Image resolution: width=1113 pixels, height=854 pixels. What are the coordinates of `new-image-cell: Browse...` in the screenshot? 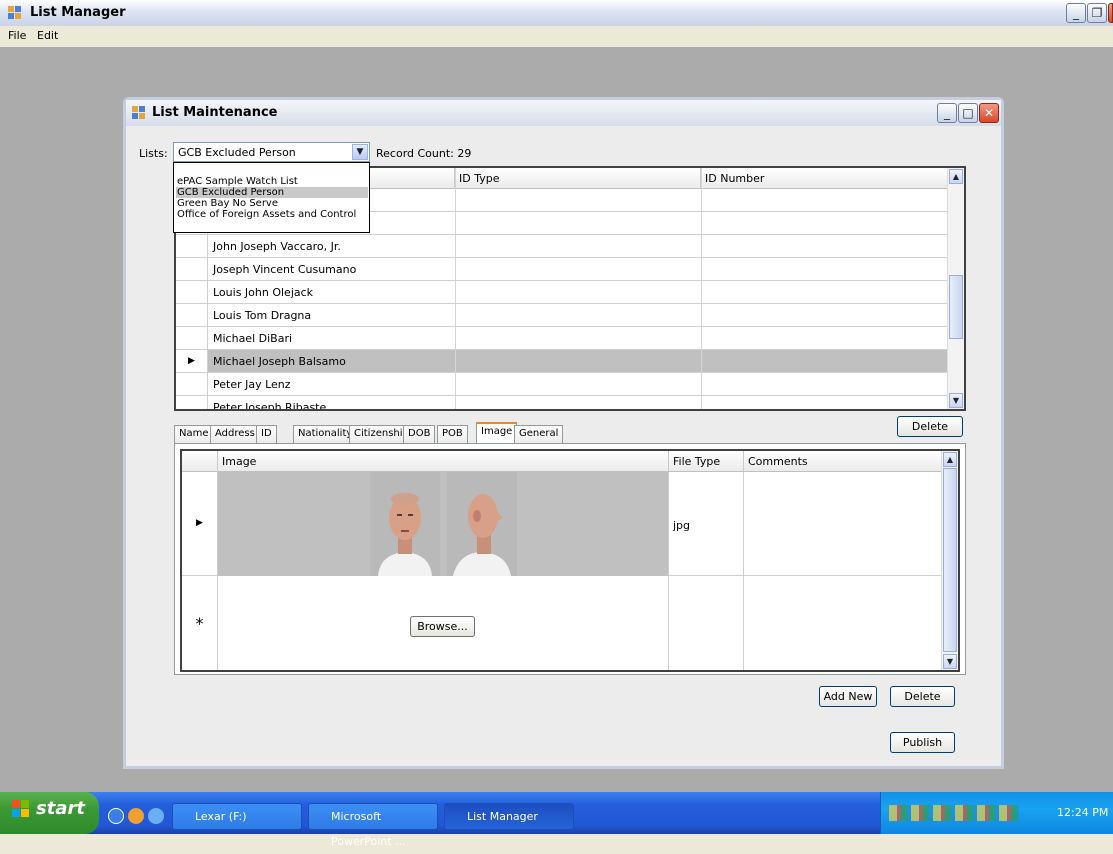 It's located at (443, 623).